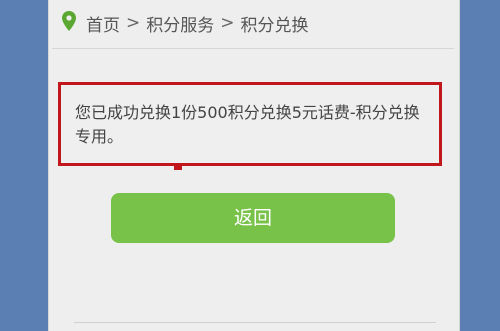 Image resolution: width=500 pixels, height=331 pixels. I want to click on header-divider, so click(253, 48).